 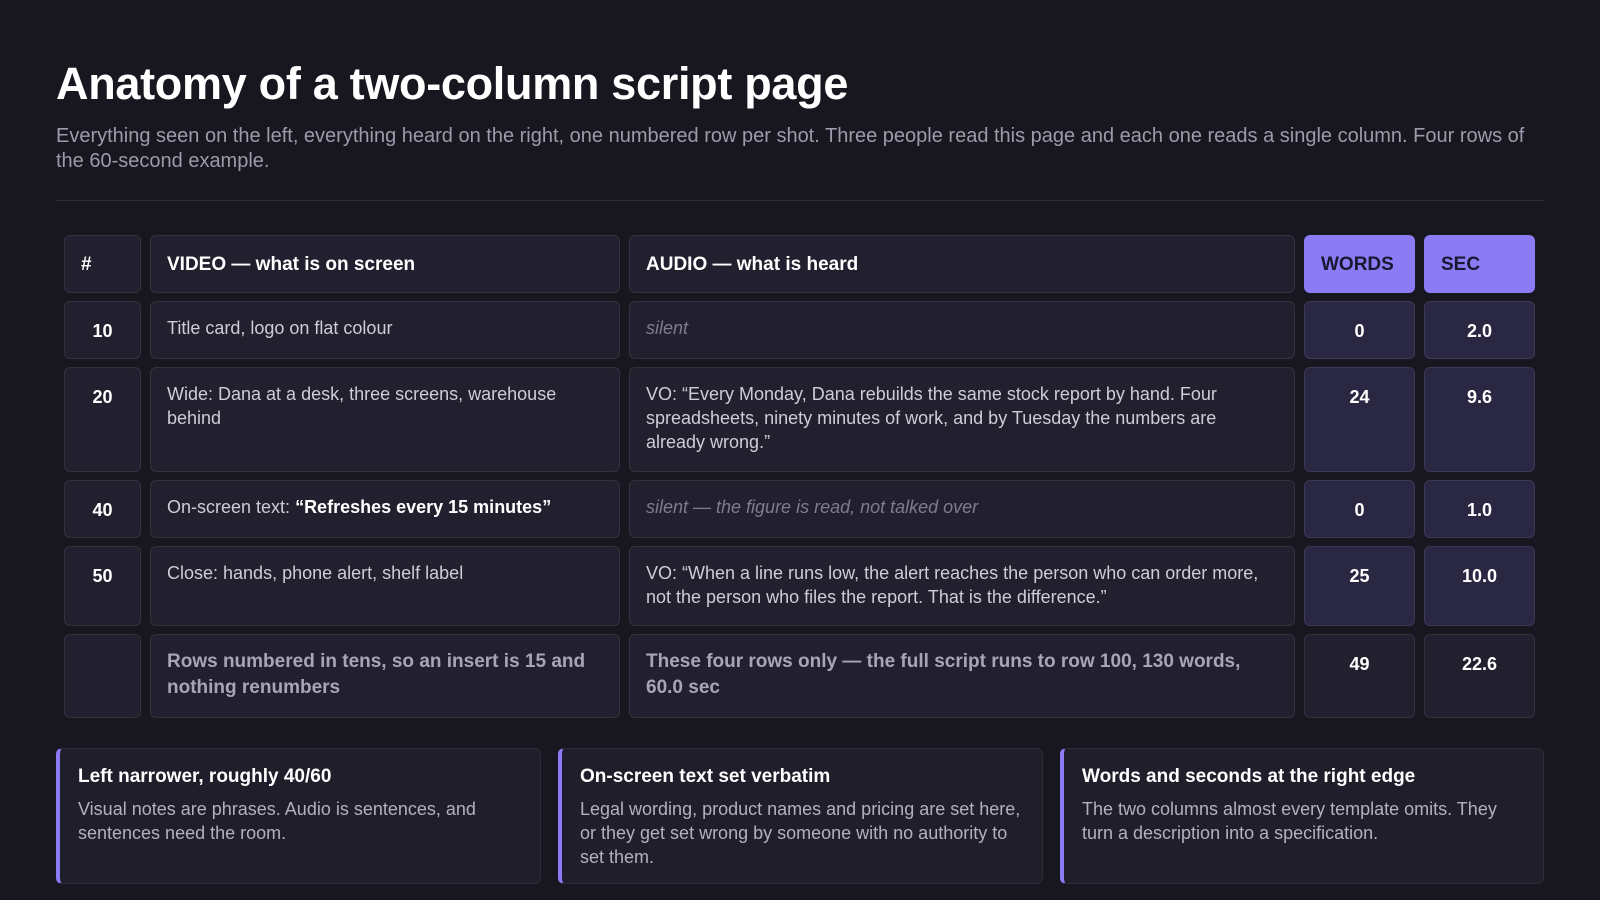 I want to click on note-title: On-screen text set verbatim, so click(x=705, y=776).